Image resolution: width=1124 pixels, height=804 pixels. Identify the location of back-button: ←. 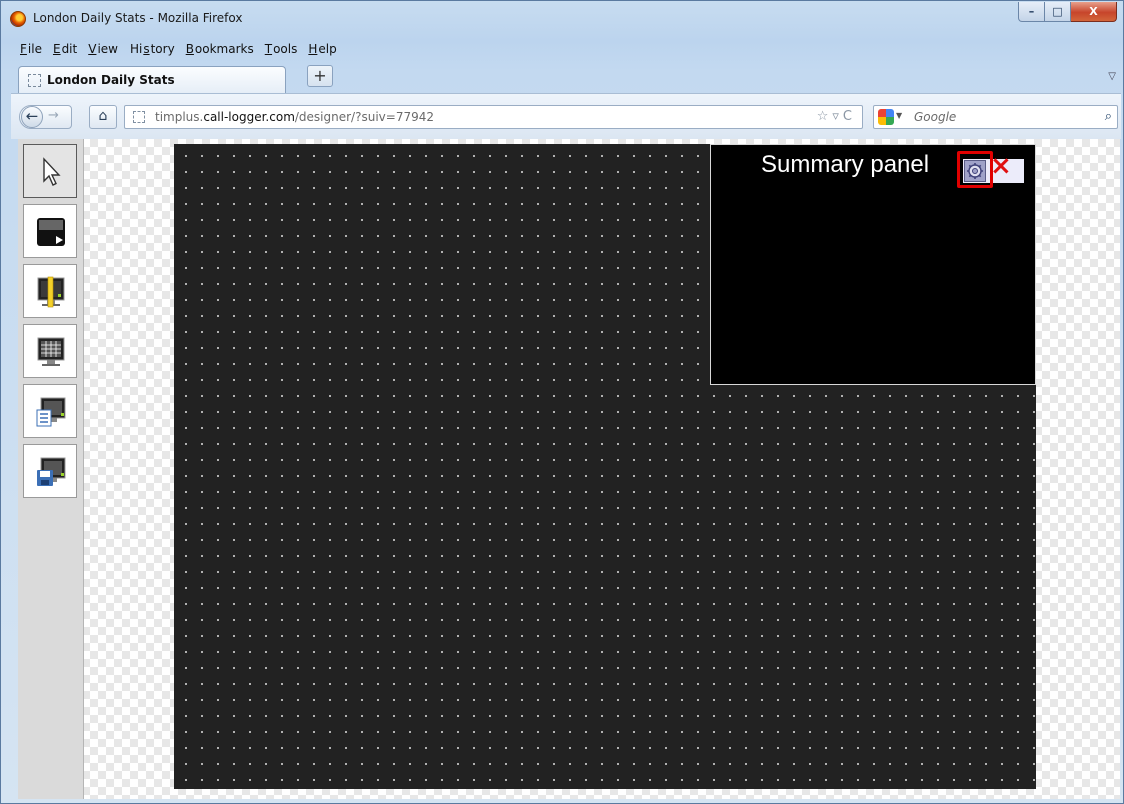
(32, 117).